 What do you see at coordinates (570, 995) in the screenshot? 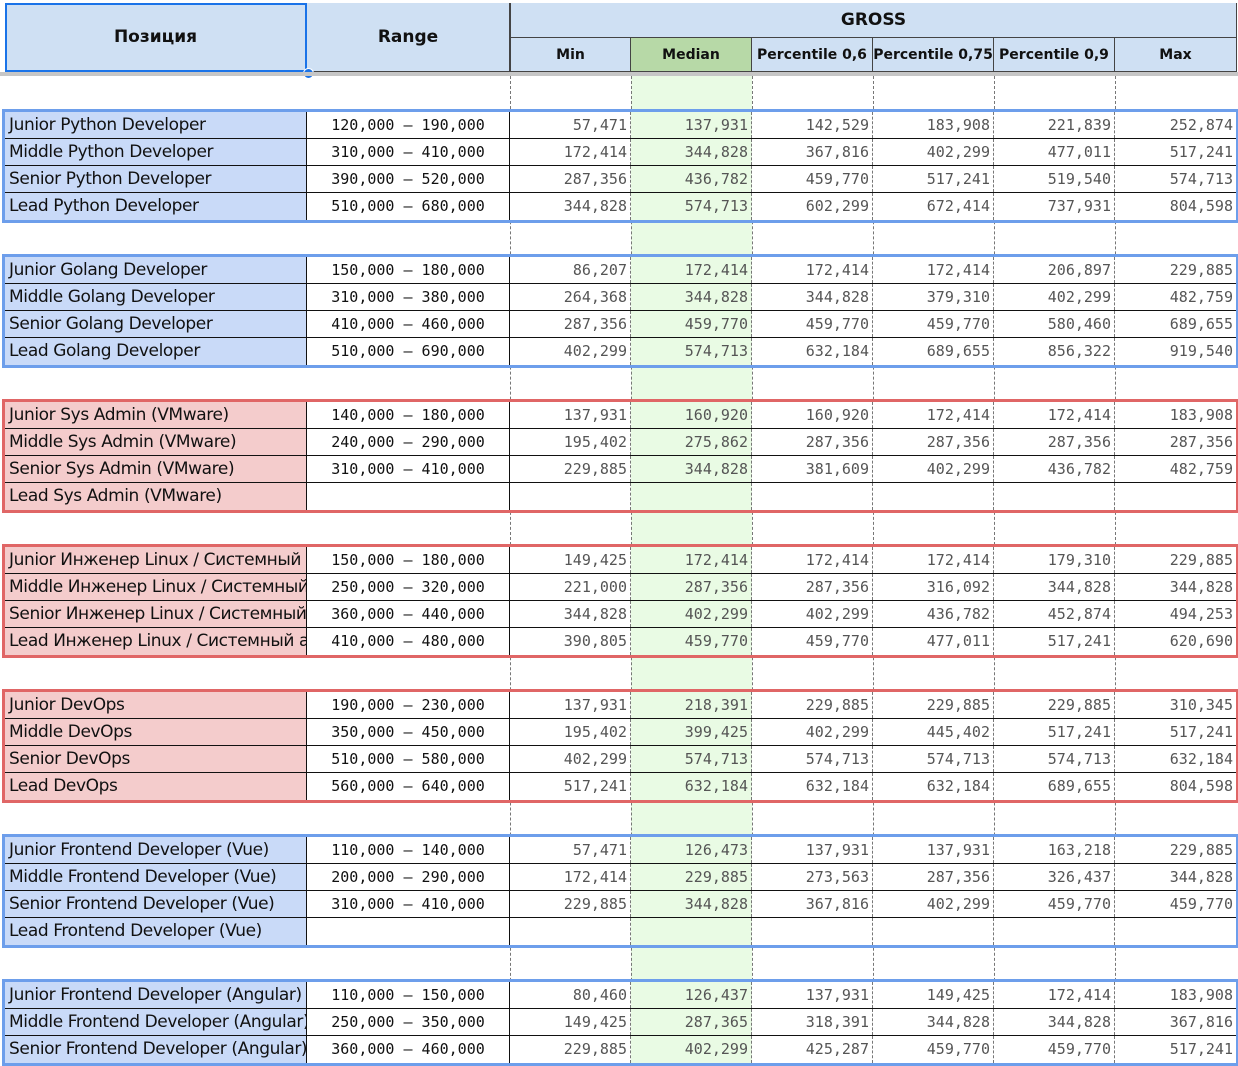
I see `min-cell: 80,460` at bounding box center [570, 995].